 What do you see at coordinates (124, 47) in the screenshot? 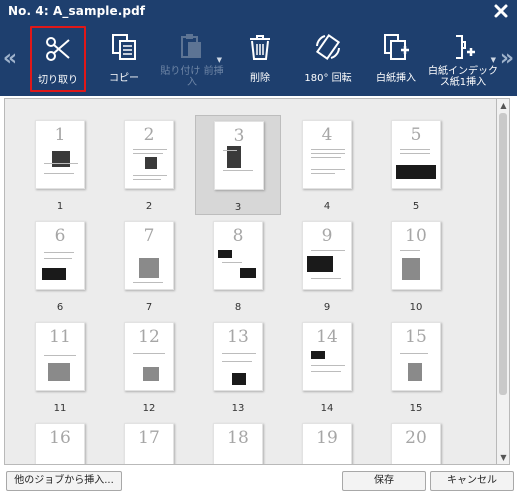
I see `copy-icon` at bounding box center [124, 47].